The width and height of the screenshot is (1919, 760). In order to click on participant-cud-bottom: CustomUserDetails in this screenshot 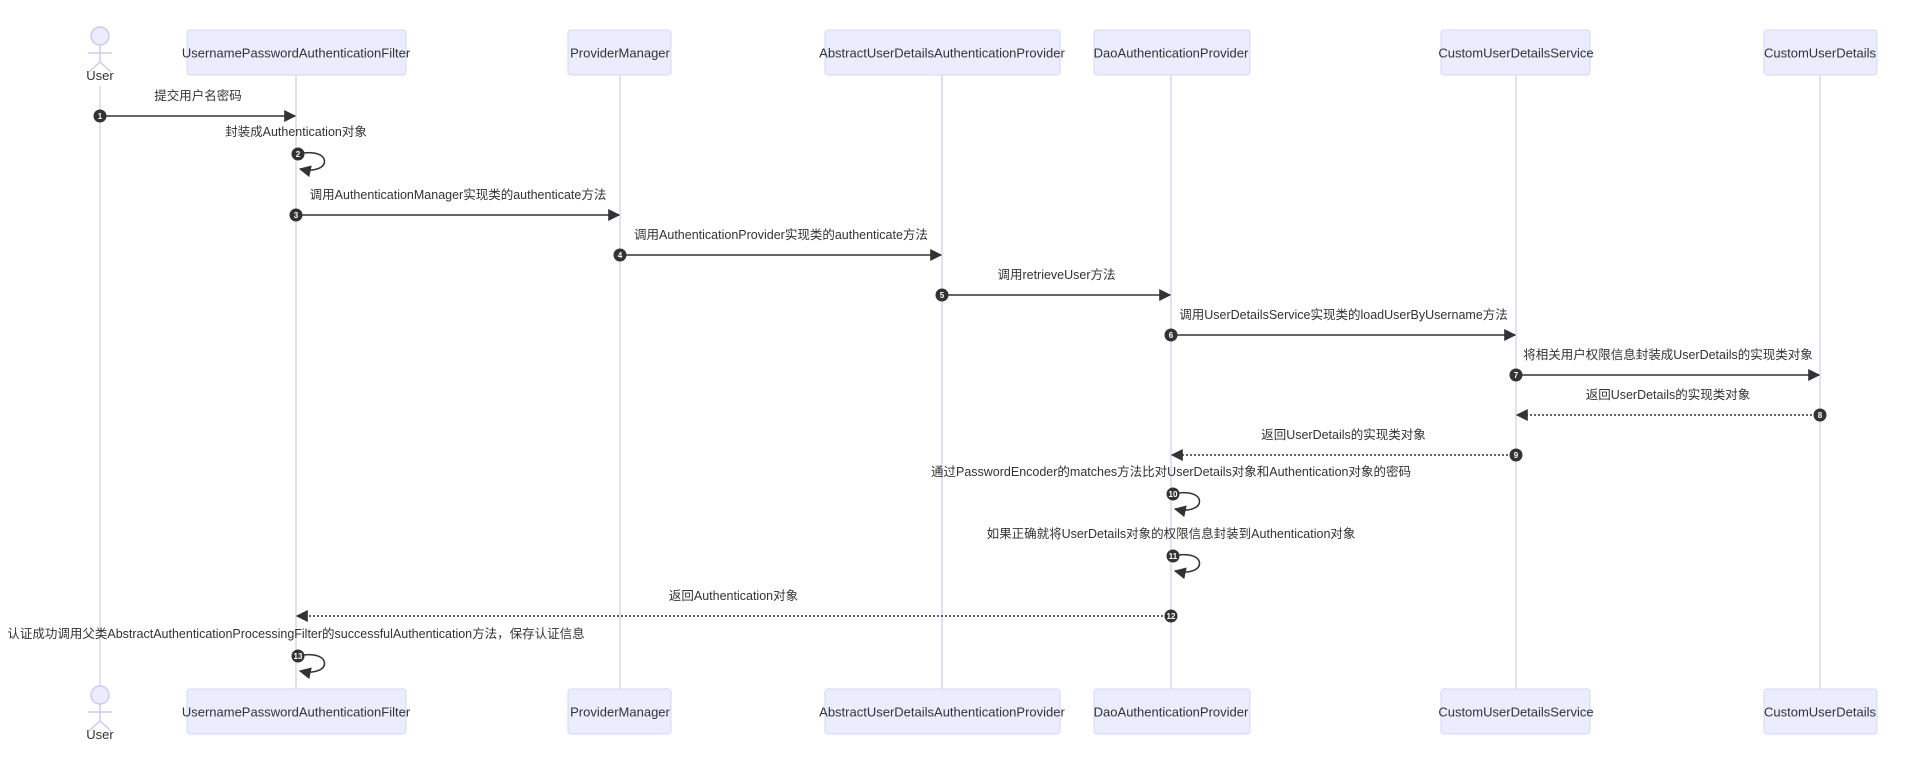, I will do `click(1820, 711)`.